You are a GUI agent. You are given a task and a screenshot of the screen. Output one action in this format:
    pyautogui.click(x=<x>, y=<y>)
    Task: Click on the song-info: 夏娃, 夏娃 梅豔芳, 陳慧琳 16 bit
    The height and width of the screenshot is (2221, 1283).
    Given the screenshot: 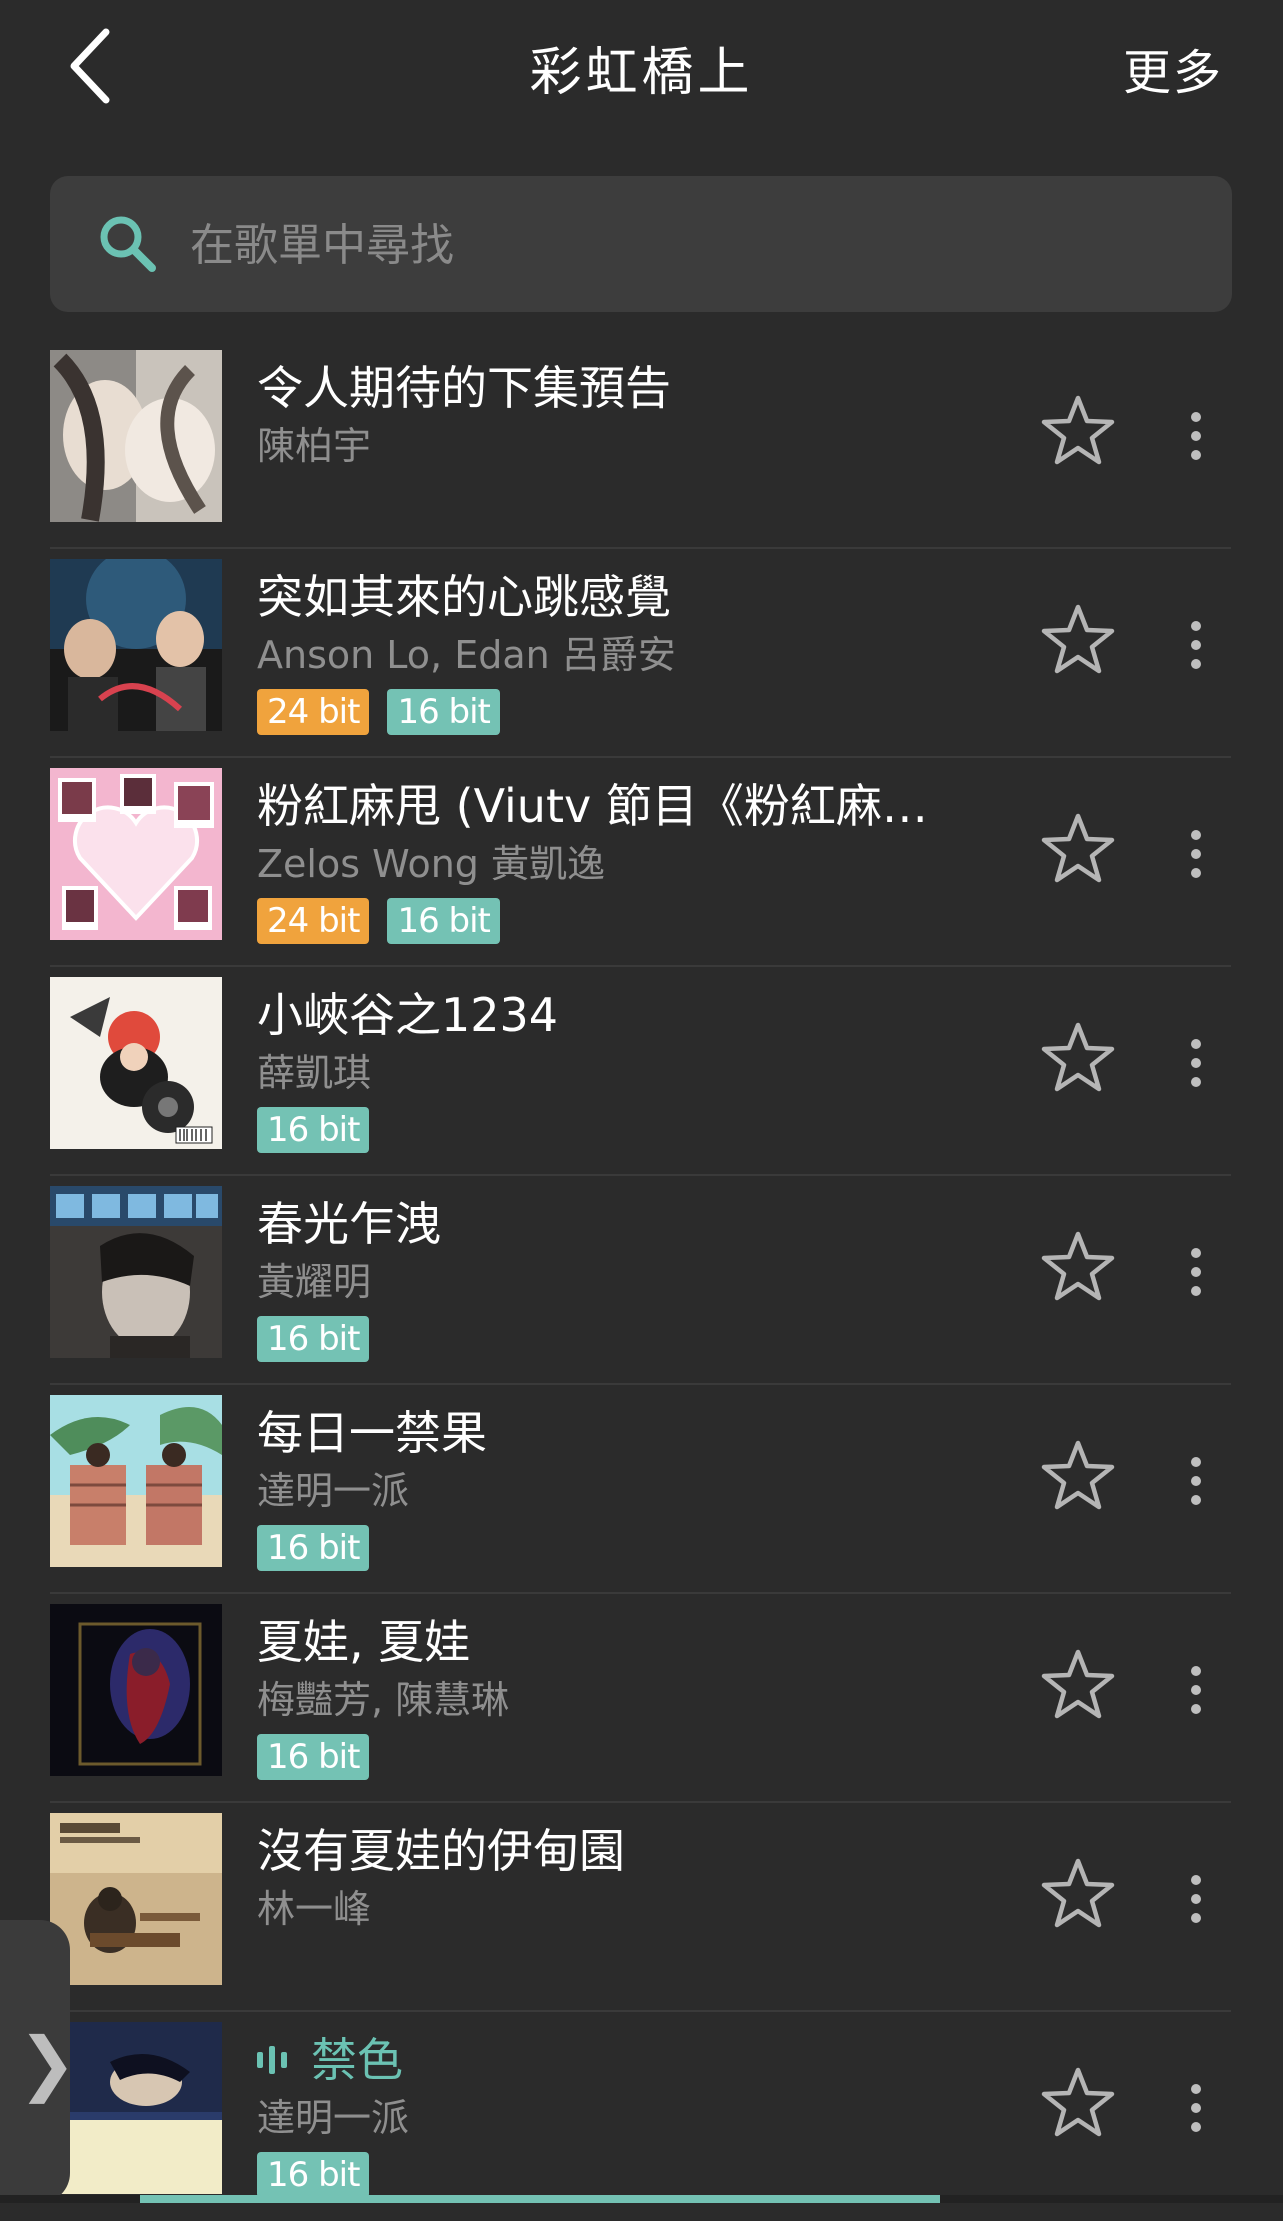 What is the action you would take?
    pyautogui.click(x=617, y=1696)
    